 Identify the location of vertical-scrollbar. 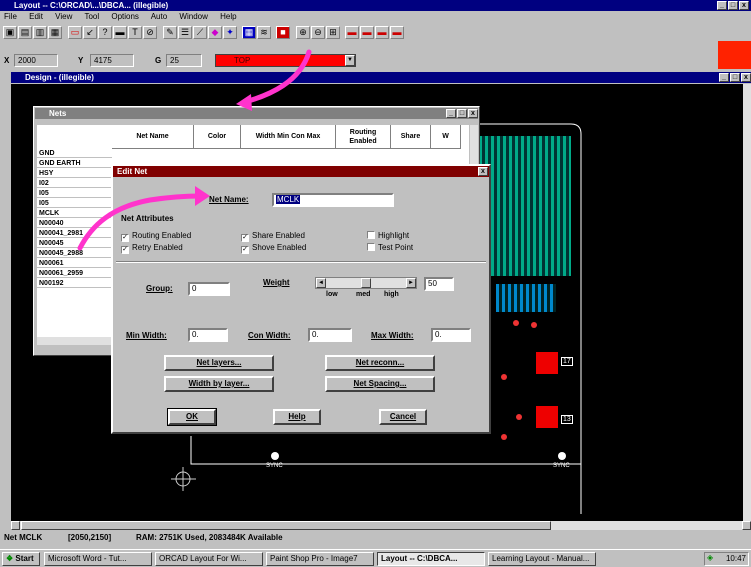
(747, 302).